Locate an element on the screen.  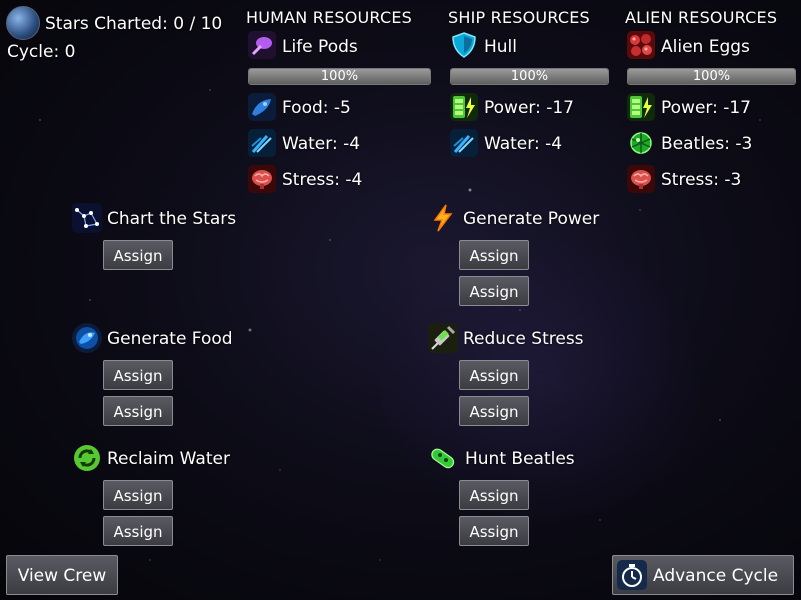
hunt-beatles-assign-button-1: Assign is located at coordinates (494, 495).